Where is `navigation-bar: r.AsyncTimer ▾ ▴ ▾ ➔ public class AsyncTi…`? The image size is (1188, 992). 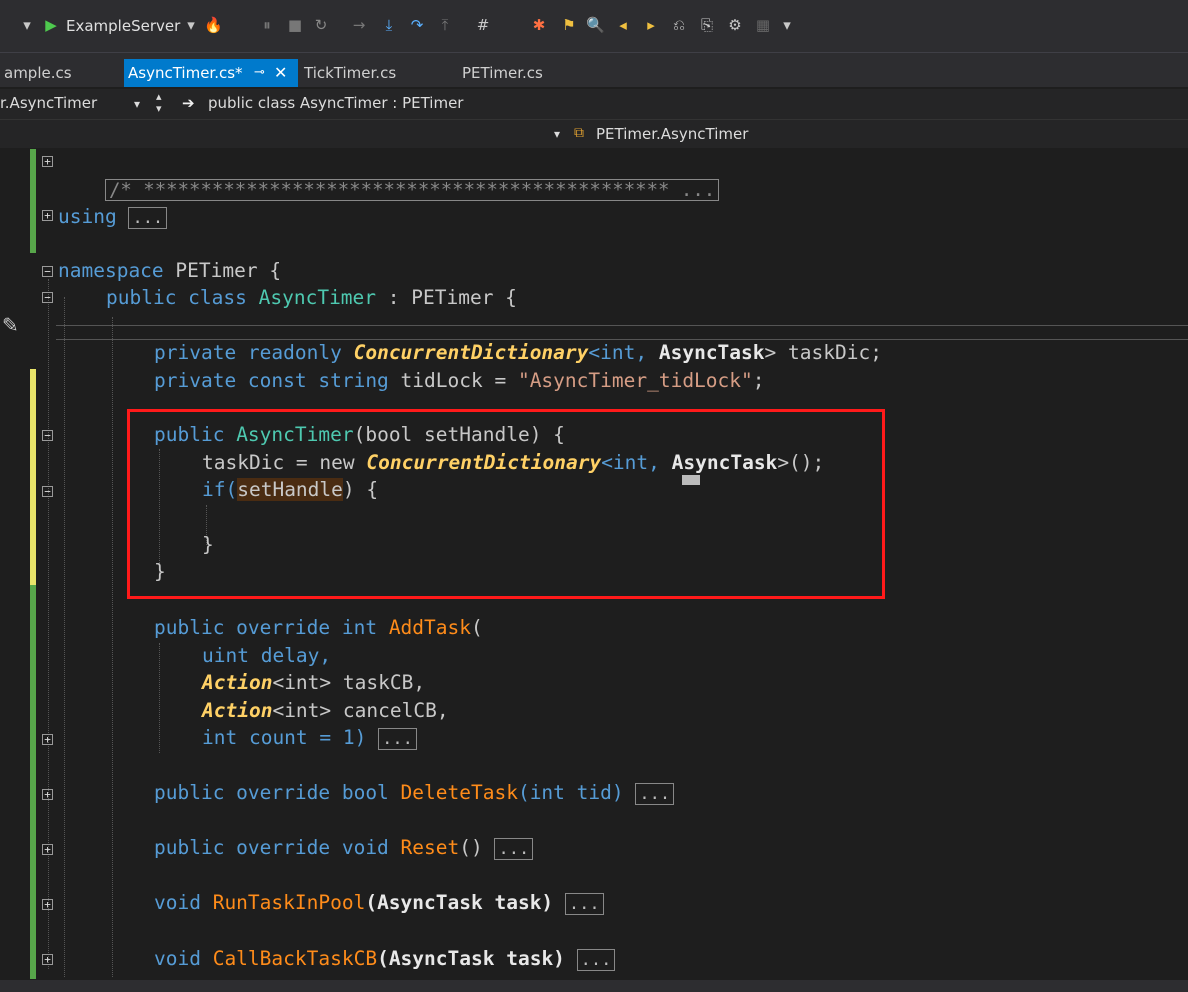 navigation-bar: r.AsyncTimer ▾ ▴ ▾ ➔ public class AsyncTi… is located at coordinates (594, 104).